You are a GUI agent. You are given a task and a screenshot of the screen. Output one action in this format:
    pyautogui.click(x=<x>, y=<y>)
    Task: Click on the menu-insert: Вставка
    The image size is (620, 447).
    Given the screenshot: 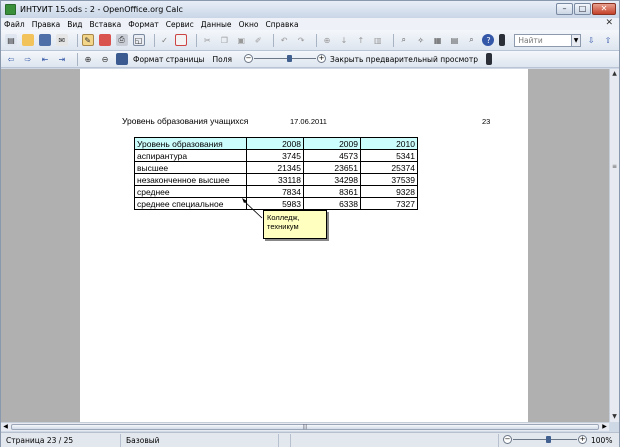 What is the action you would take?
    pyautogui.click(x=106, y=24)
    